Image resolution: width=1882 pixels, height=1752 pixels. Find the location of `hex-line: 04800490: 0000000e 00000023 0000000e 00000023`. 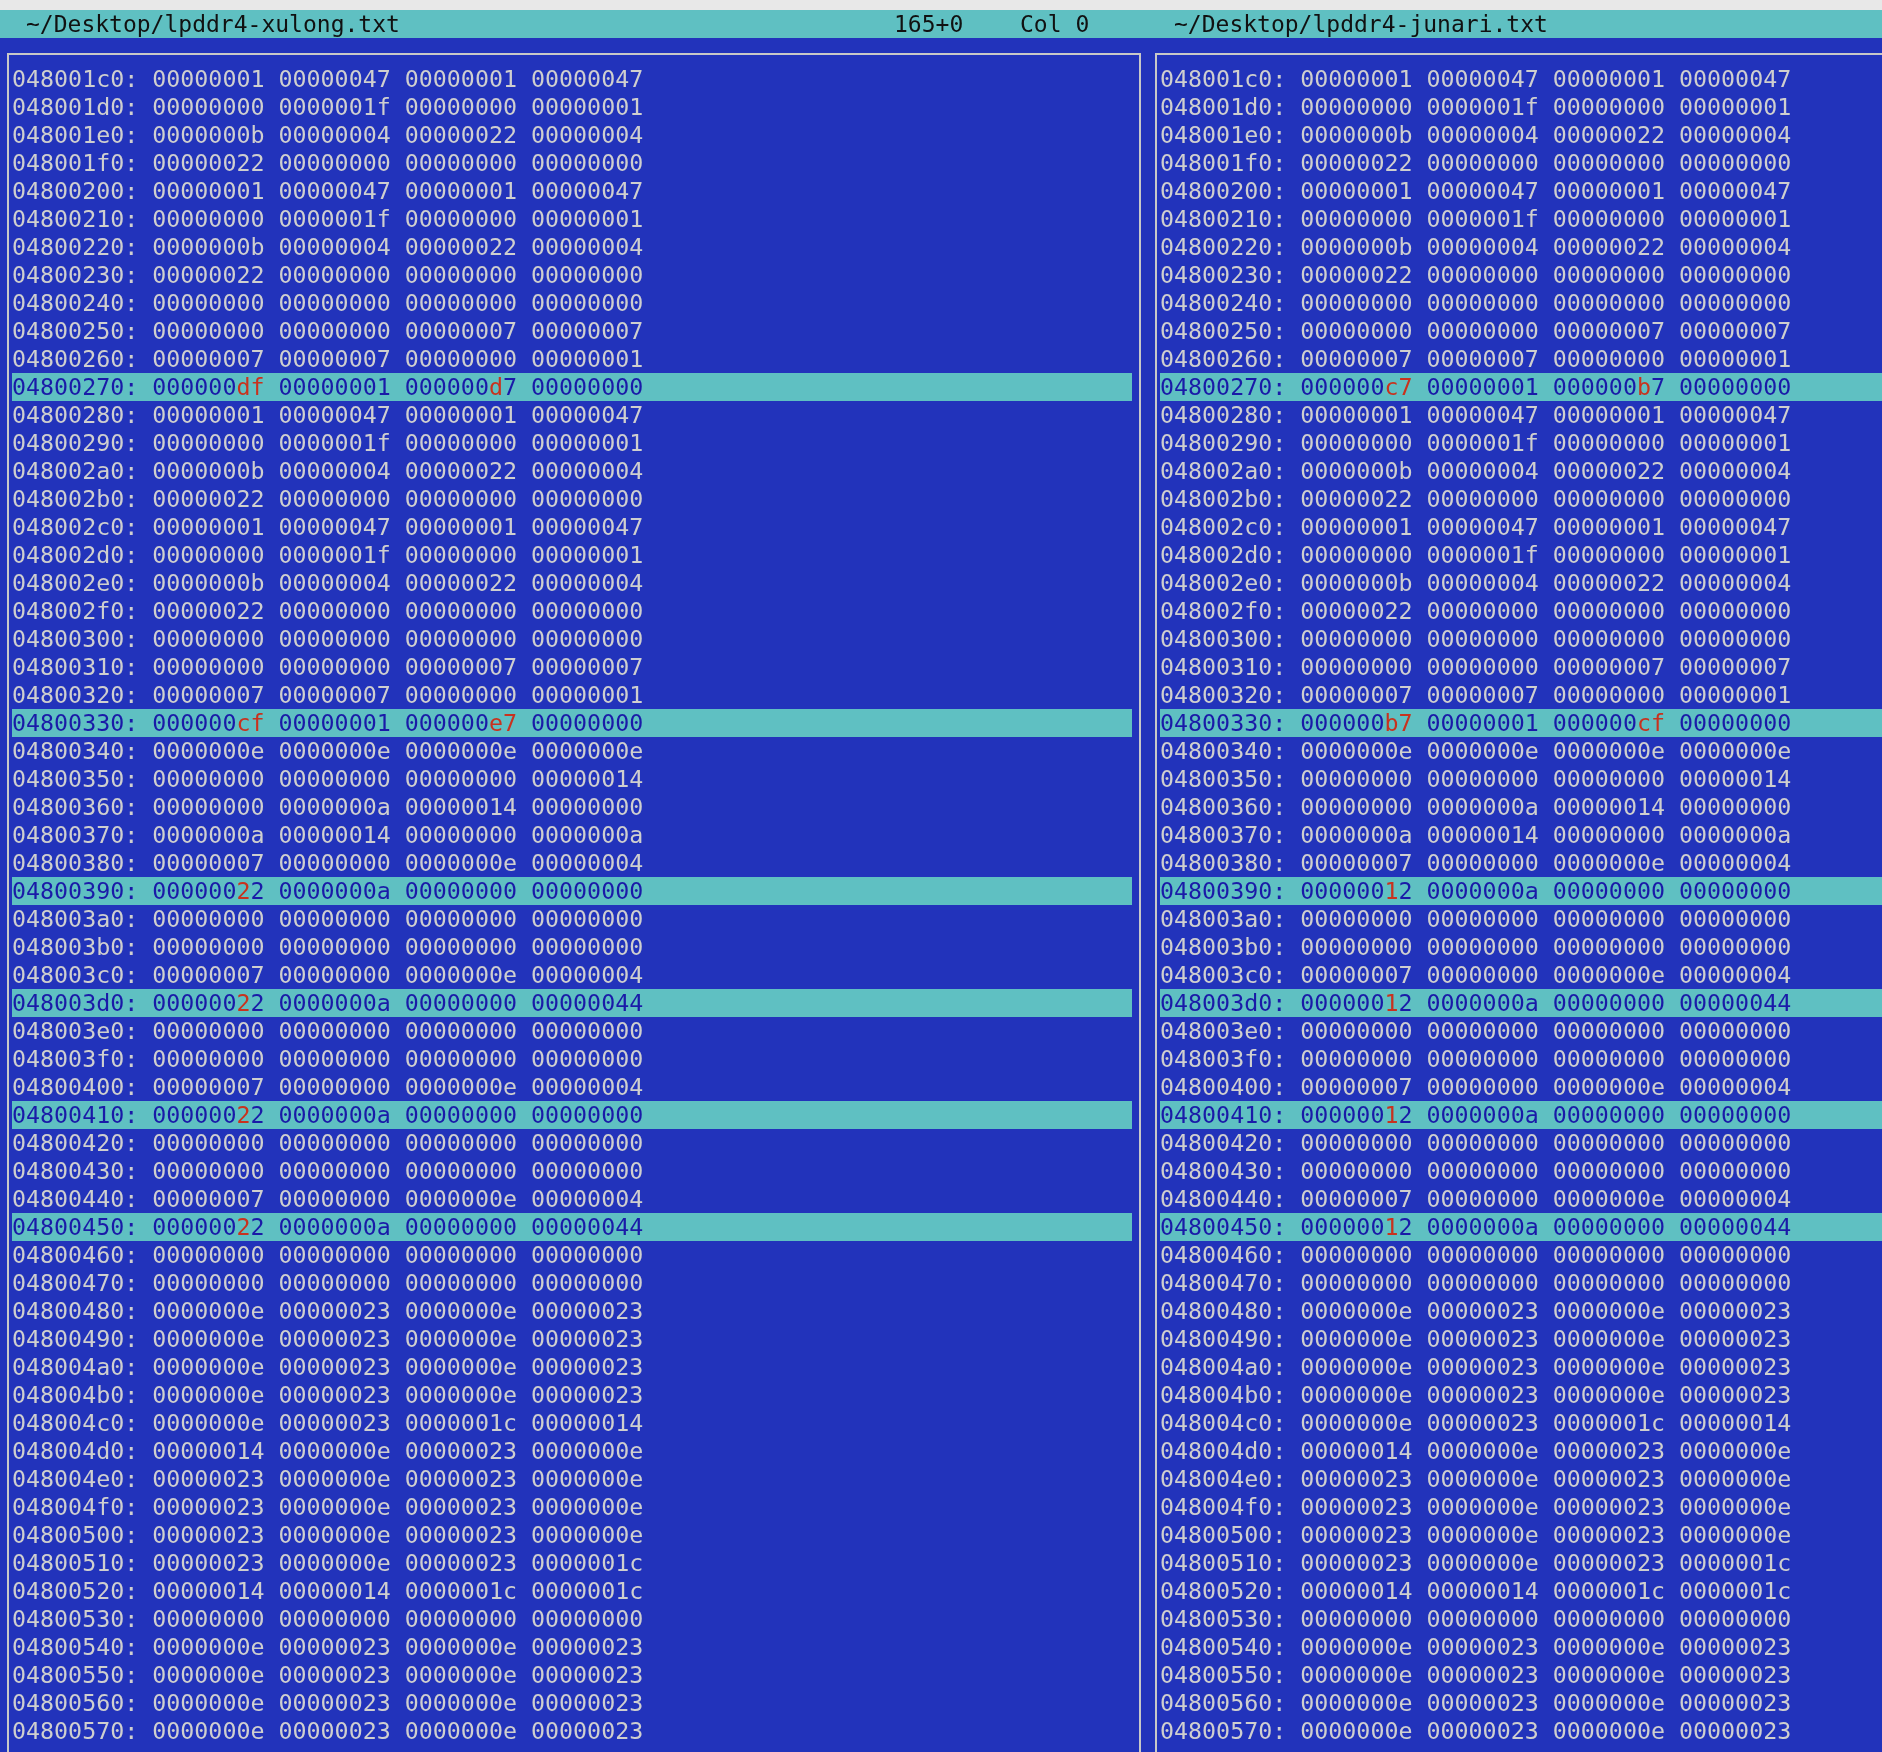

hex-line: 04800490: 0000000e 00000023 0000000e 00000023 is located at coordinates (1476, 1339).